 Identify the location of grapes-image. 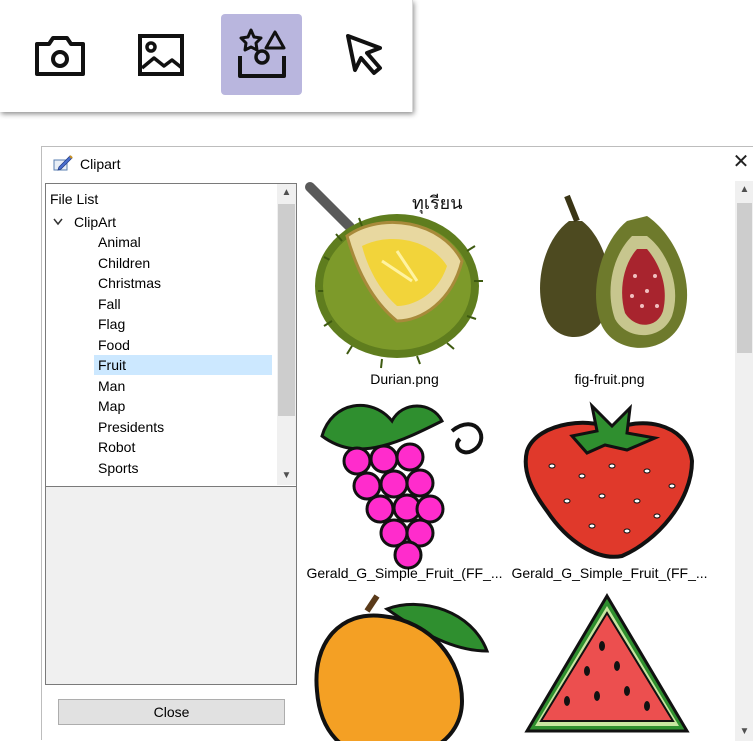
(402, 487).